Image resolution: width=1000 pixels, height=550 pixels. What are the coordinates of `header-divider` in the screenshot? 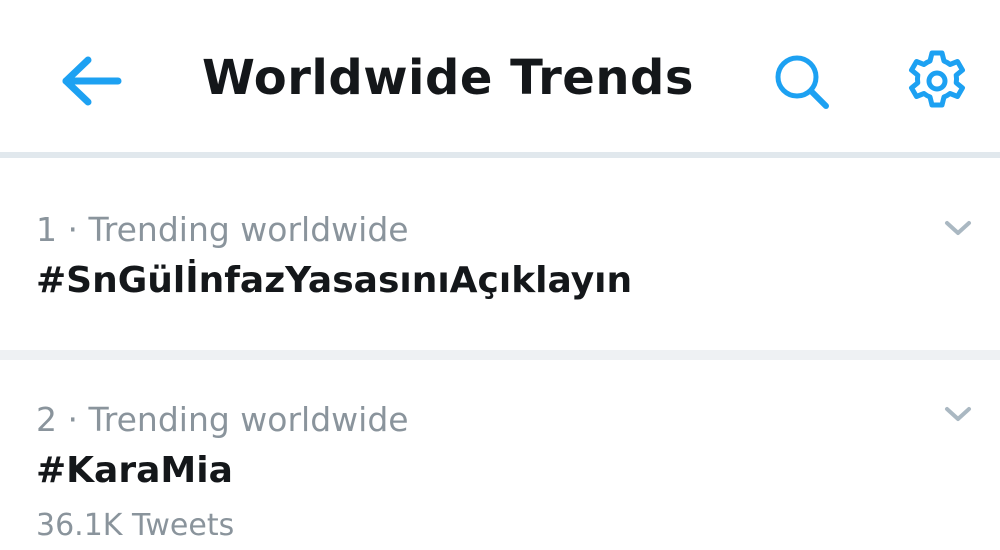 It's located at (500, 155).